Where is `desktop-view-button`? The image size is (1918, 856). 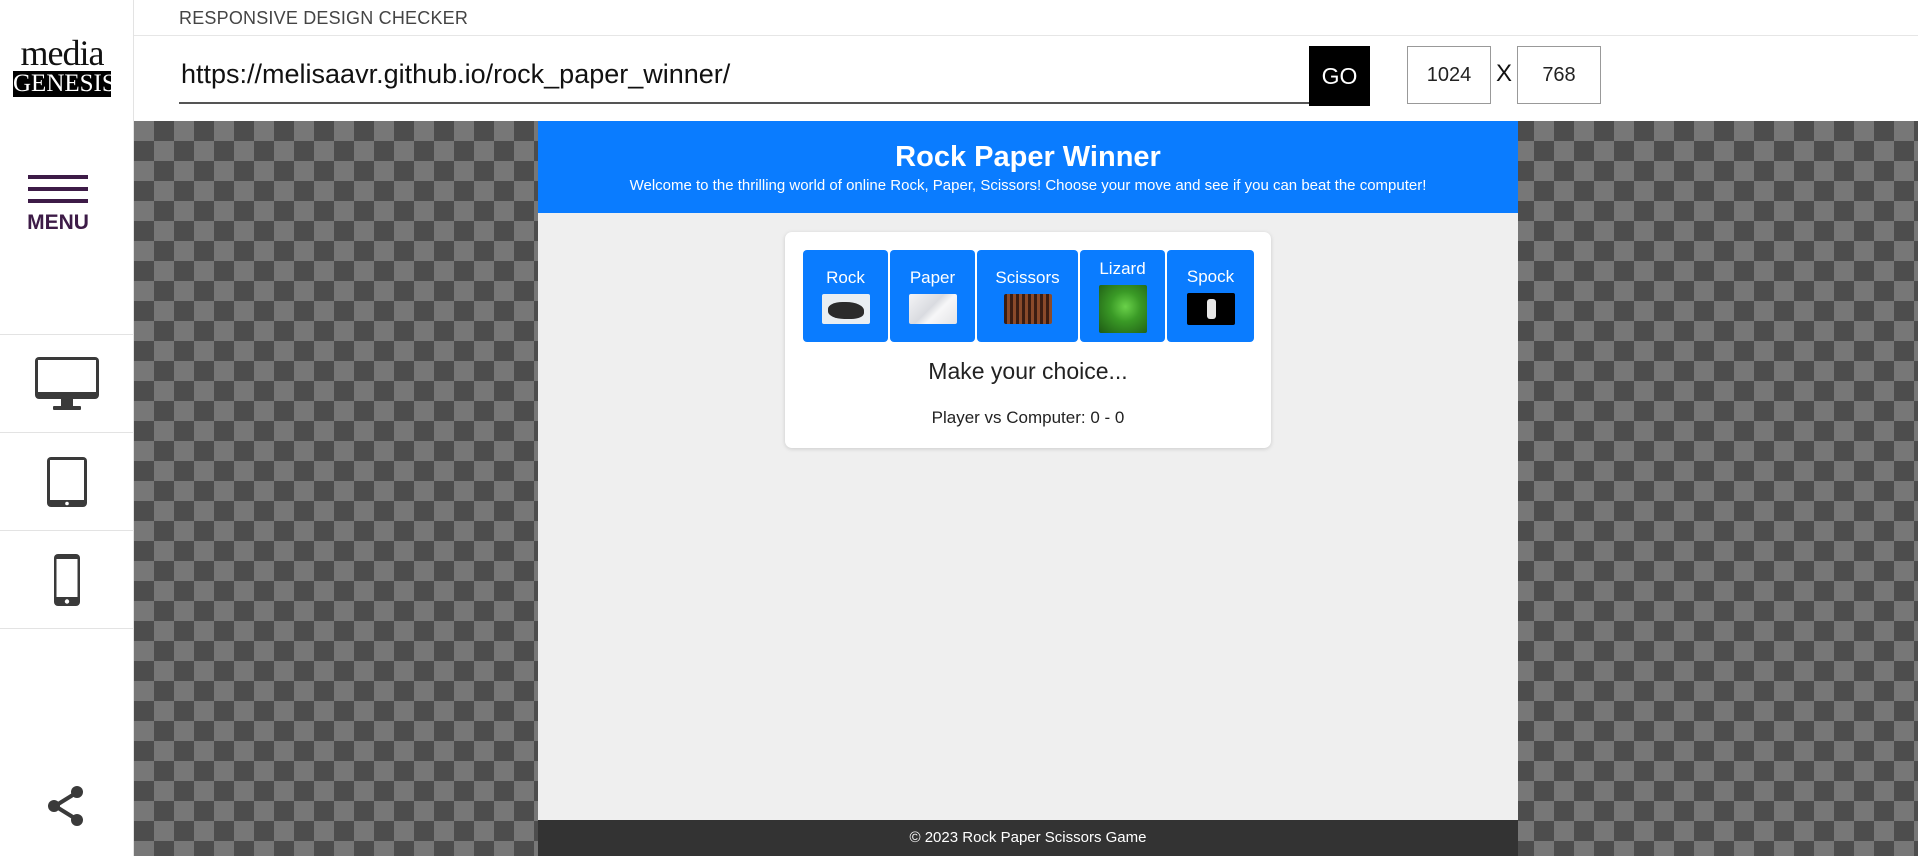
desktop-view-button is located at coordinates (67, 383).